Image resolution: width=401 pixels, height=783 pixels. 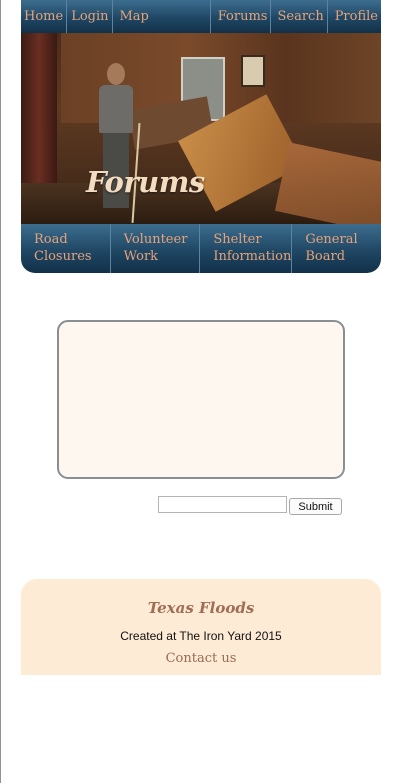 What do you see at coordinates (240, 16) in the screenshot?
I see `nav-forums-link: Forums` at bounding box center [240, 16].